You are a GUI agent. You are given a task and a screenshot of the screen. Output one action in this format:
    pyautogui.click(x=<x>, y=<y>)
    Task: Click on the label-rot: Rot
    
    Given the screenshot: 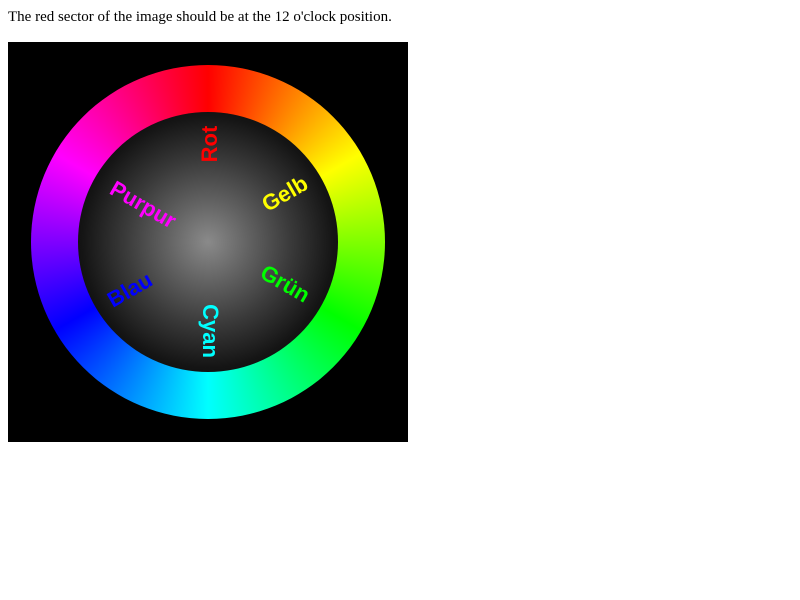 What is the action you would take?
    pyautogui.click(x=209, y=144)
    